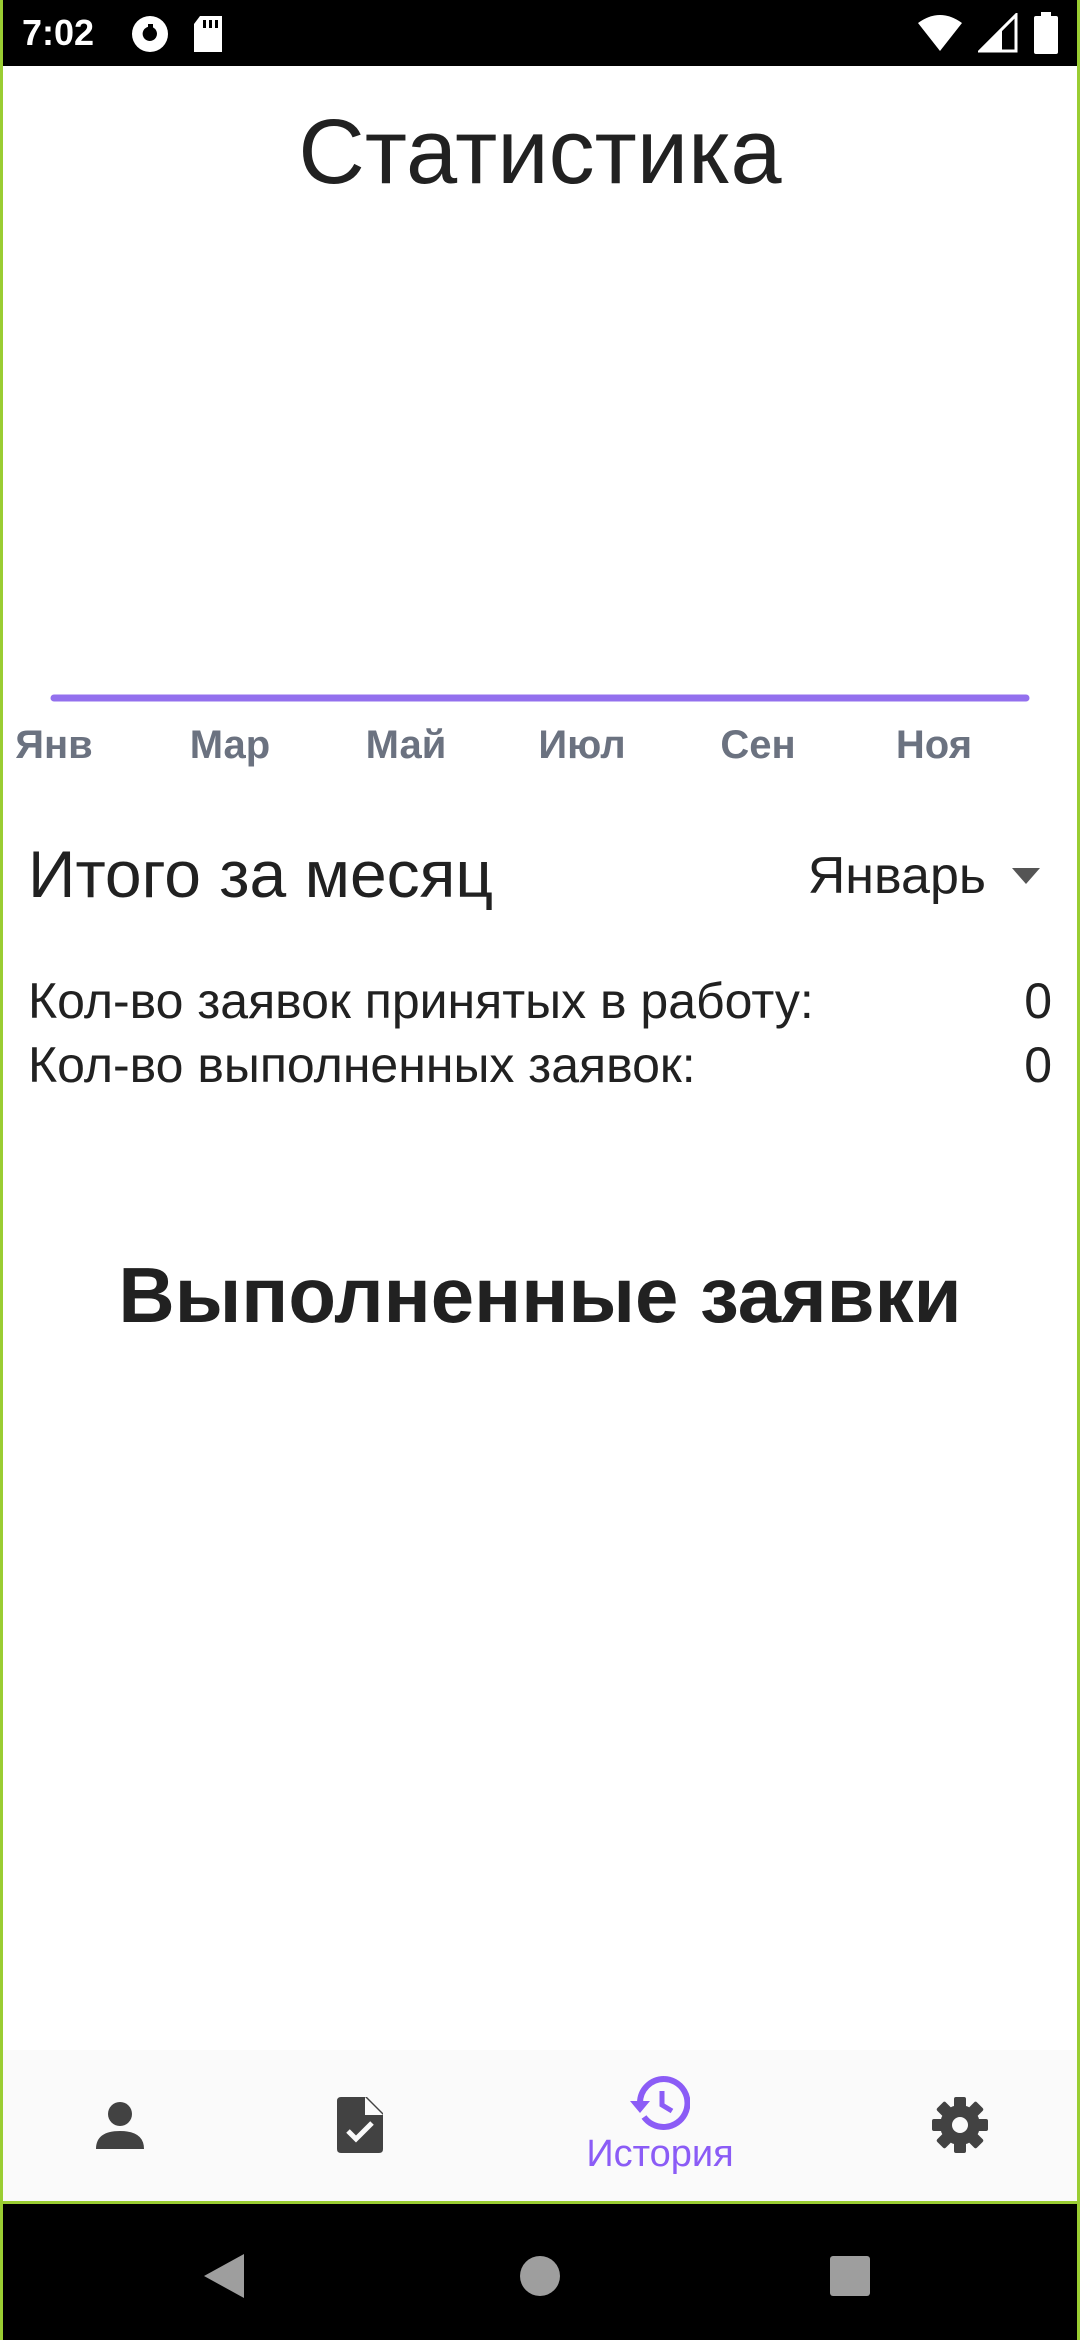 The image size is (1080, 2340). Describe the element at coordinates (362, 1065) in the screenshot. I see `stat-label: Кол-во выполненных заявок:` at that location.